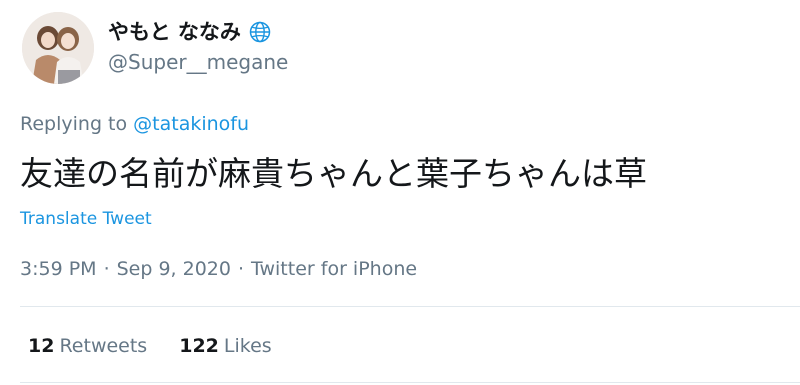 The width and height of the screenshot is (800, 385). Describe the element at coordinates (199, 346) in the screenshot. I see `likes-count: 122` at that location.